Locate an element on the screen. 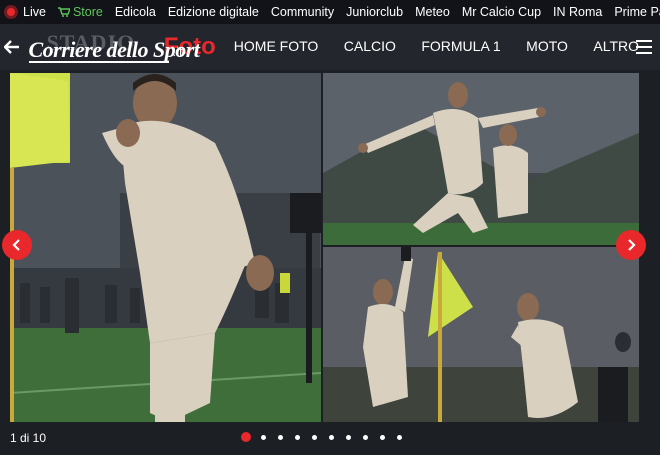 This screenshot has width=660, height=455. topbar-item-label: IN Roma is located at coordinates (578, 12).